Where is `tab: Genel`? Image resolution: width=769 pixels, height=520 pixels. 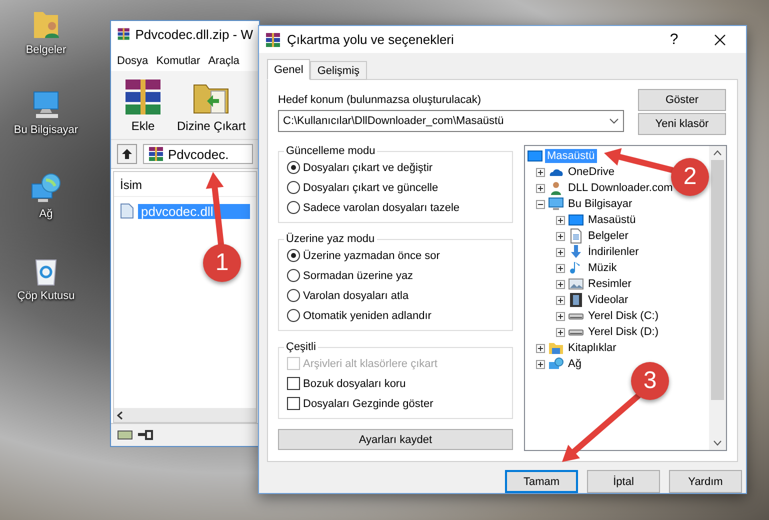
tab: Genel is located at coordinates (288, 69).